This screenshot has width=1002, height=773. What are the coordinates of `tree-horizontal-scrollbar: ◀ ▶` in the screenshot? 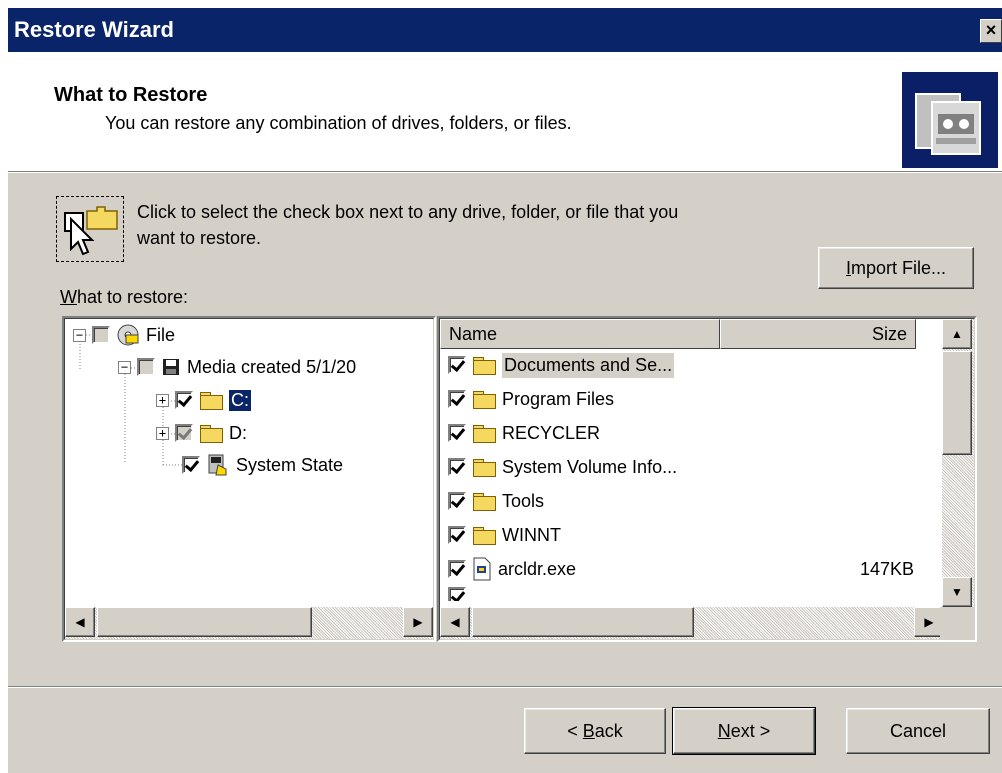 It's located at (249, 623).